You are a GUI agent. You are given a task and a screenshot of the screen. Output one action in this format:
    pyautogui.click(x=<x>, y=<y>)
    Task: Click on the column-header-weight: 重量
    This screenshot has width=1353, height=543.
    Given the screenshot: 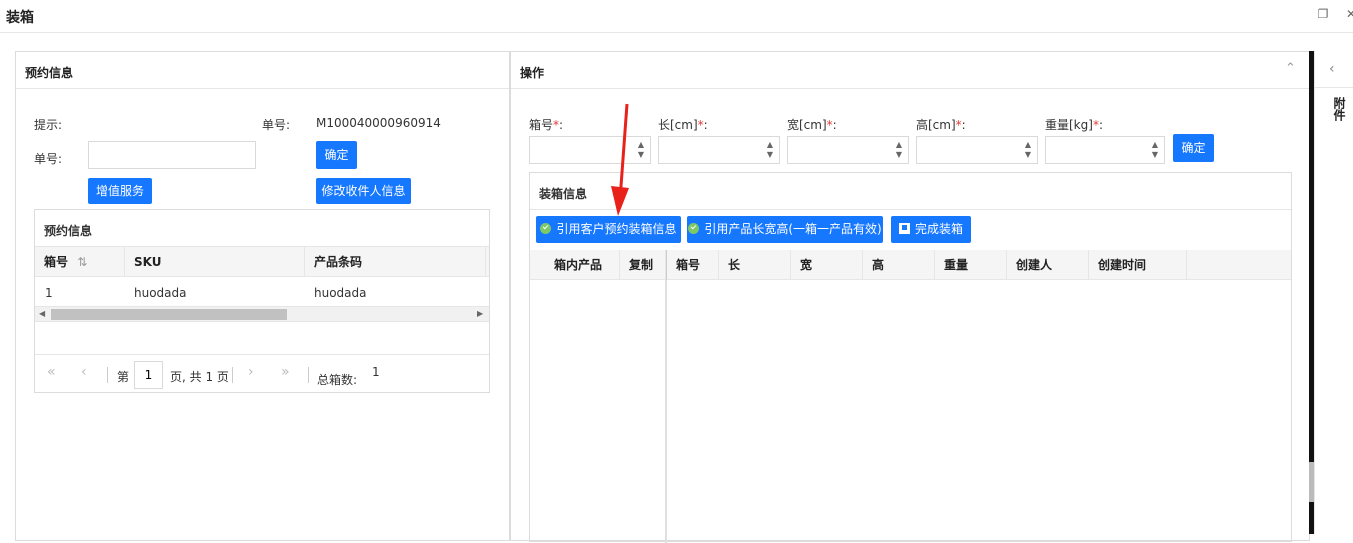 What is the action you would take?
    pyautogui.click(x=971, y=265)
    